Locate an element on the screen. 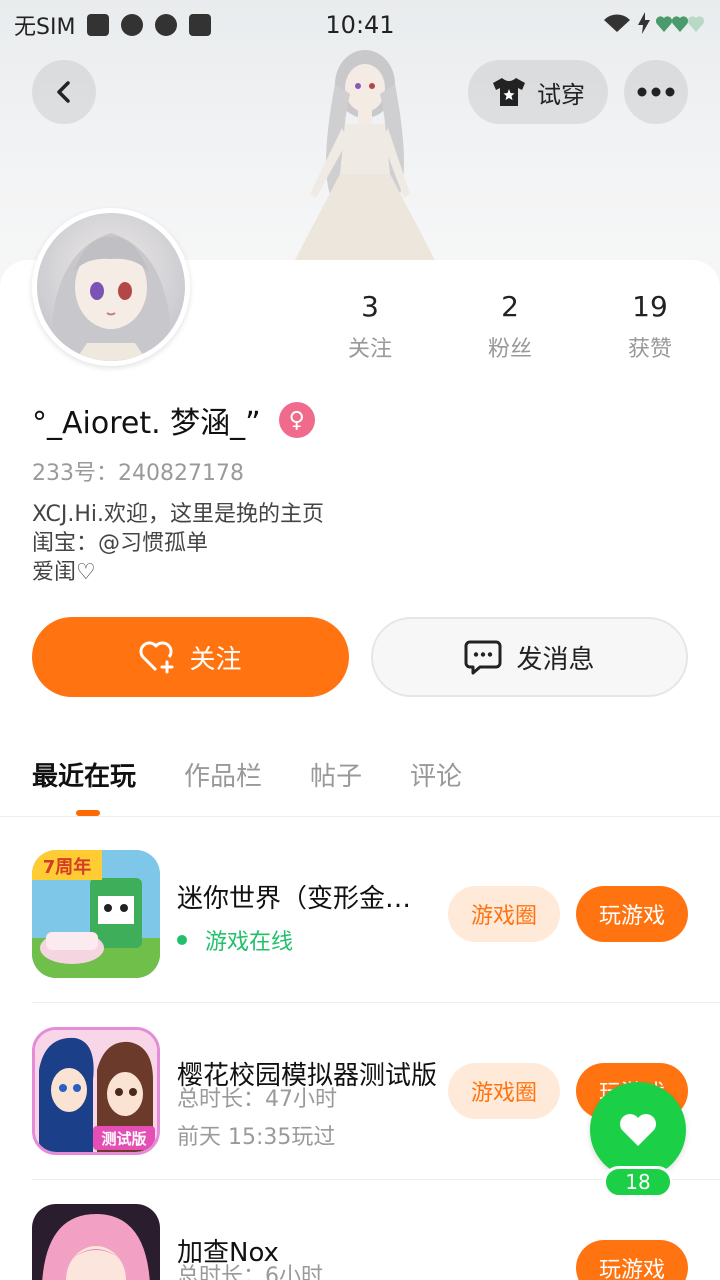 This screenshot has width=720, height=1280. user-id: 233号：240827178 is located at coordinates (138, 473).